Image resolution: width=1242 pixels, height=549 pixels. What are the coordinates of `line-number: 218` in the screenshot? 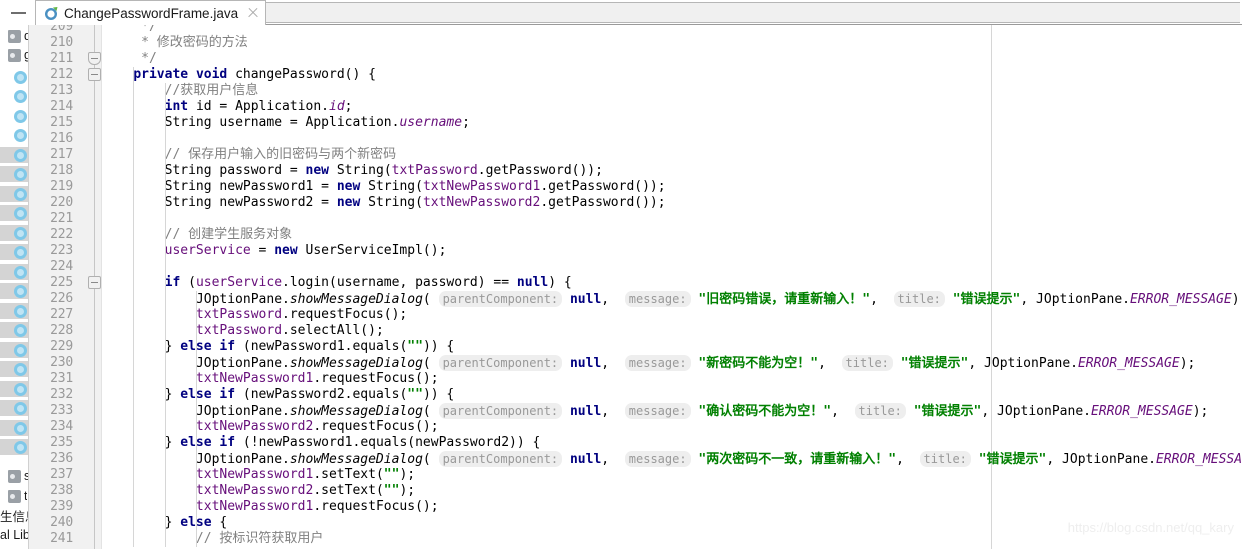 It's located at (61, 170).